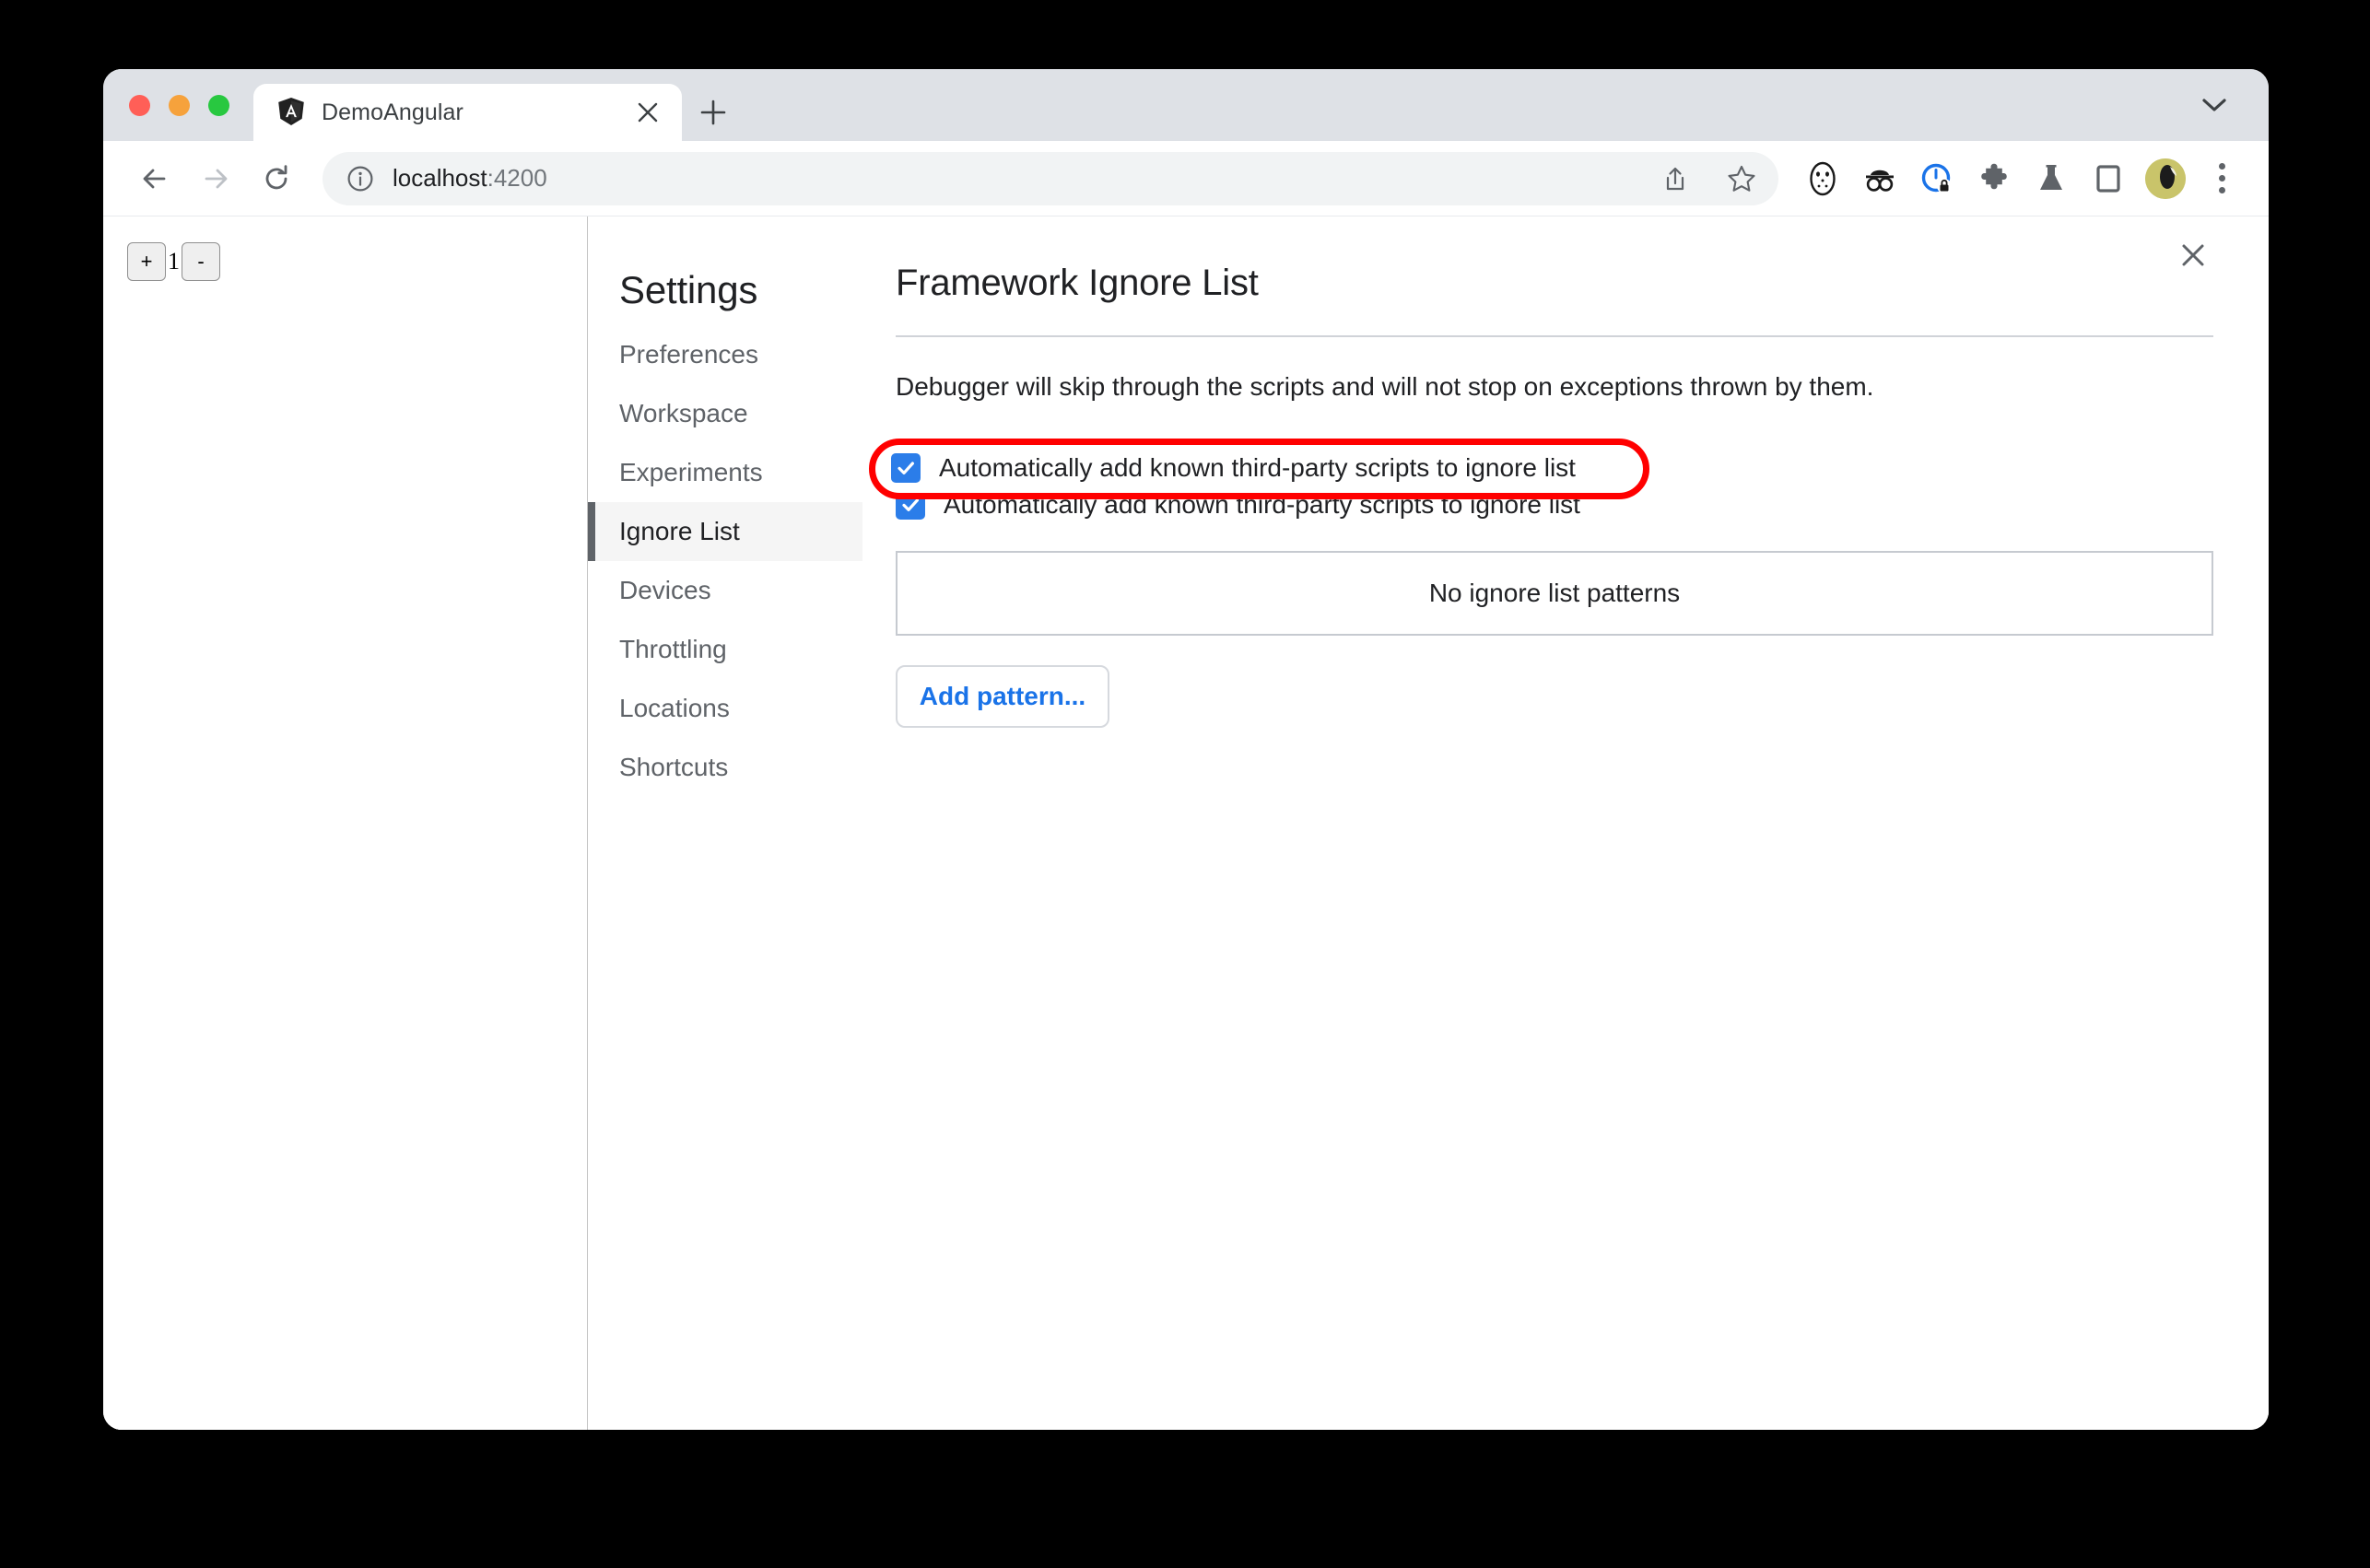 This screenshot has height=1568, width=2370. Describe the element at coordinates (1675, 179) in the screenshot. I see `share-icon` at that location.